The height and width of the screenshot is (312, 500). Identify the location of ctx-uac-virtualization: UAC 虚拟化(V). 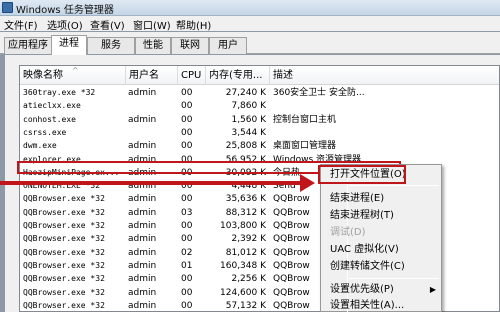
(385, 250).